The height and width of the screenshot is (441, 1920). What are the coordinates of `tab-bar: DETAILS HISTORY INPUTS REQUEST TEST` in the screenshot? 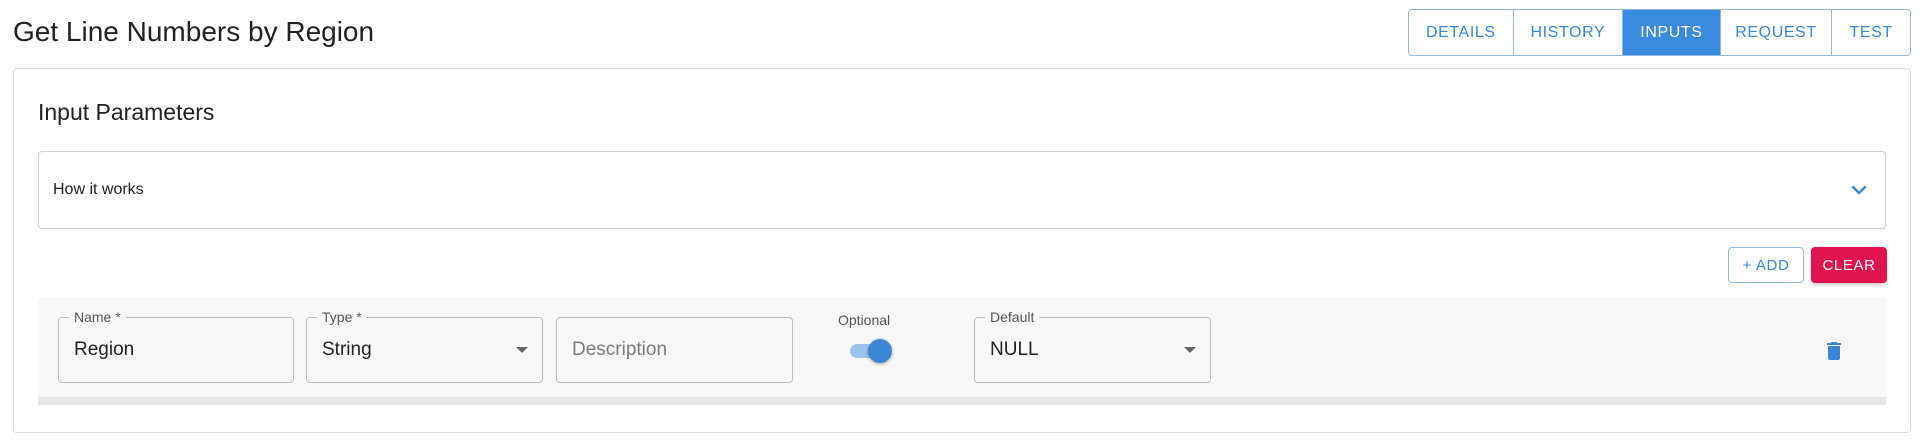 It's located at (1659, 32).